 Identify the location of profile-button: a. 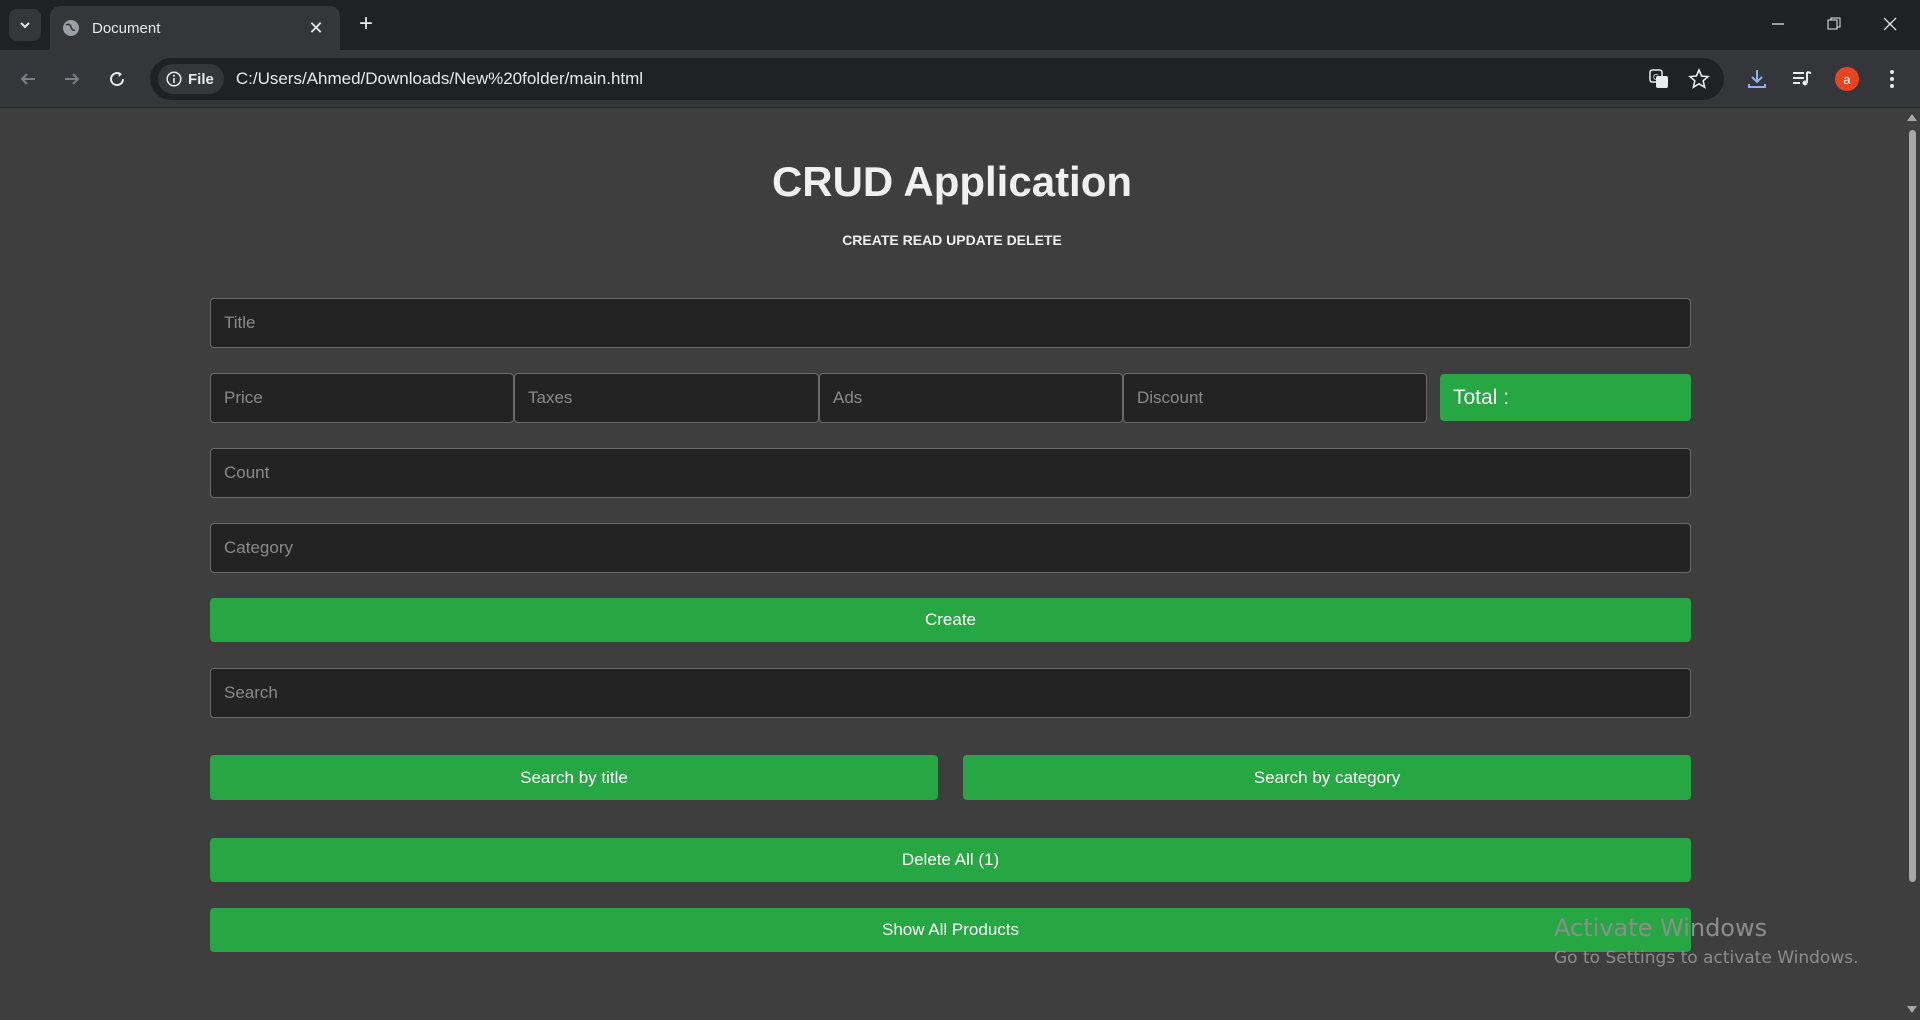
(1847, 79).